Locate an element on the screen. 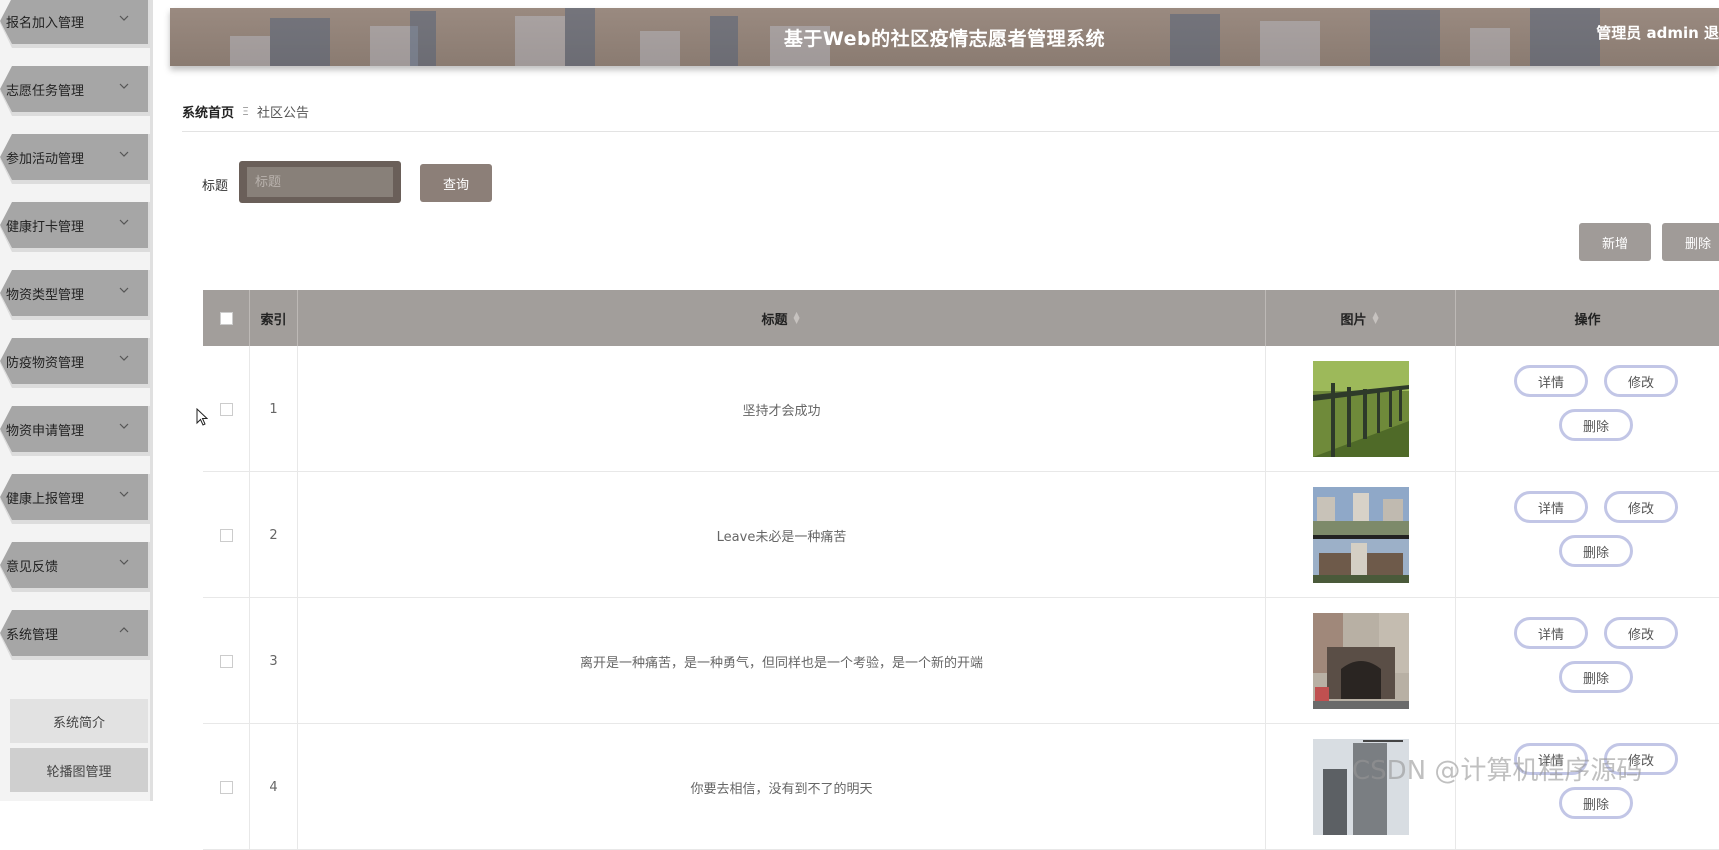 The image size is (1719, 850). breadcrumb-current: 社区公告 is located at coordinates (282, 113).